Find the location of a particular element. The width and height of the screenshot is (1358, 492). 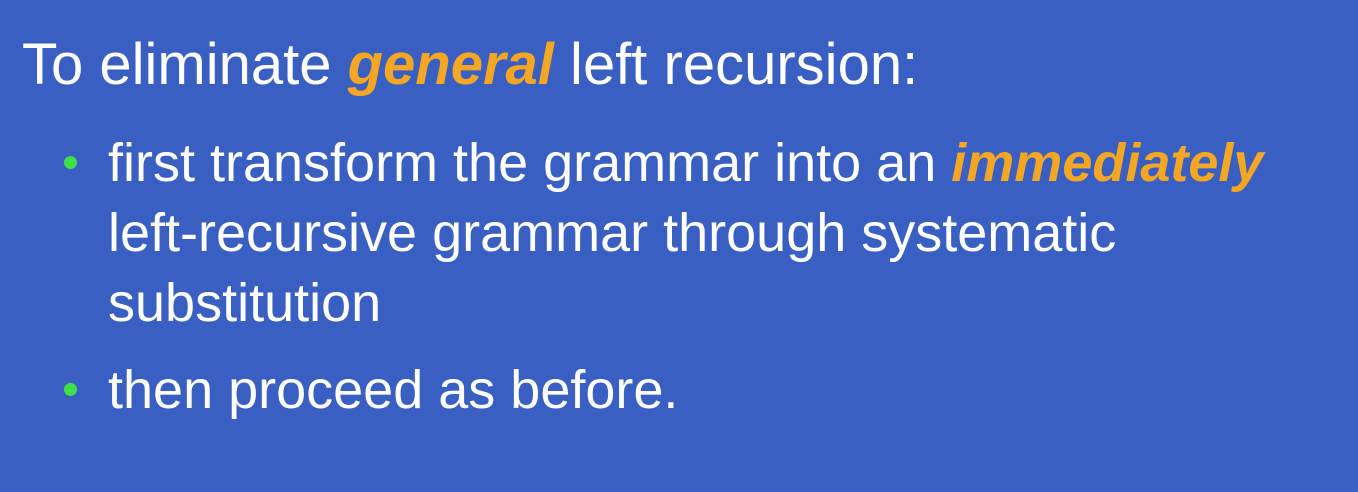

bullet-text: then proceed as before. is located at coordinates (393, 390).